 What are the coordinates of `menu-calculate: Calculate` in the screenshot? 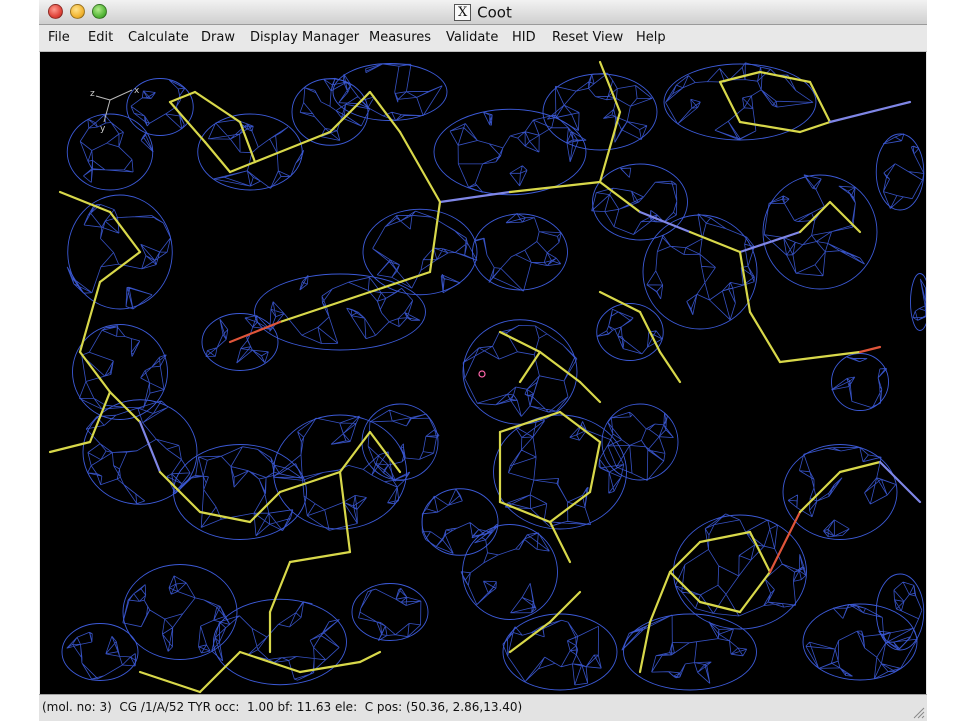 It's located at (158, 37).